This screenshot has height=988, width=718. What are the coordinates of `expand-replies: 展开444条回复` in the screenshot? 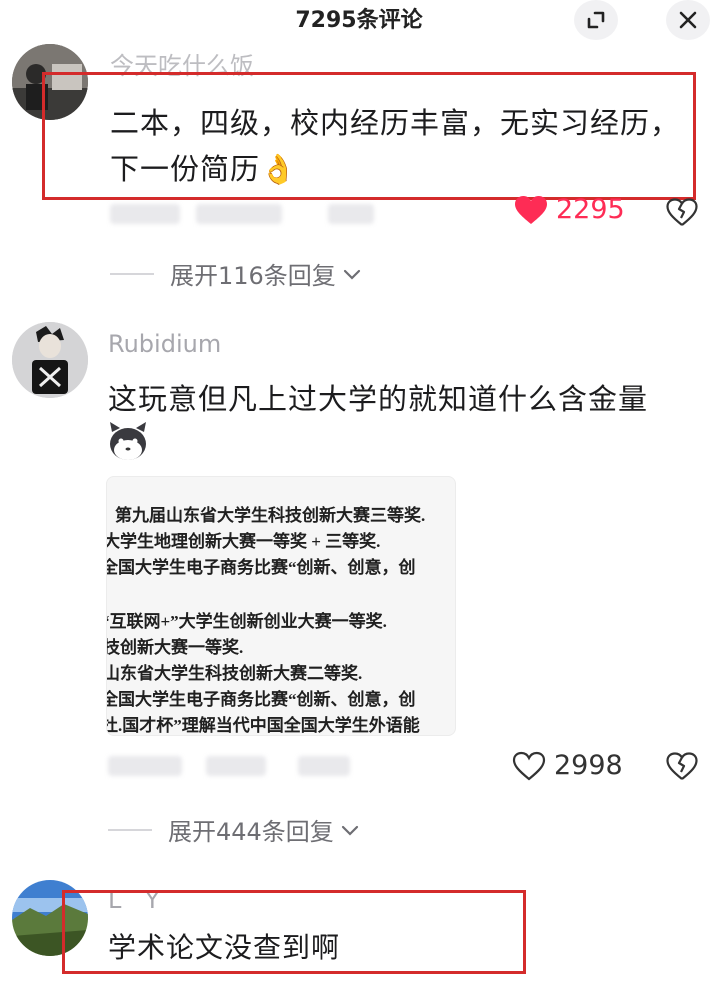 It's located at (234, 829).